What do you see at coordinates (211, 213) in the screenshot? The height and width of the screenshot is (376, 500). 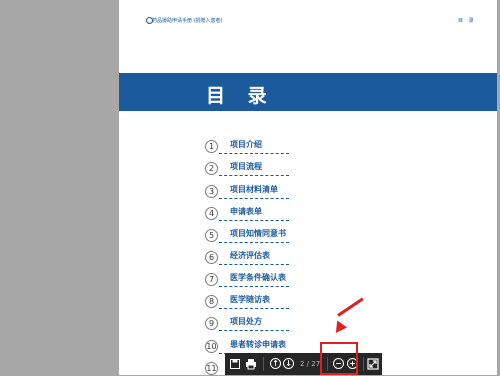 I see `toc-number: 4` at bounding box center [211, 213].